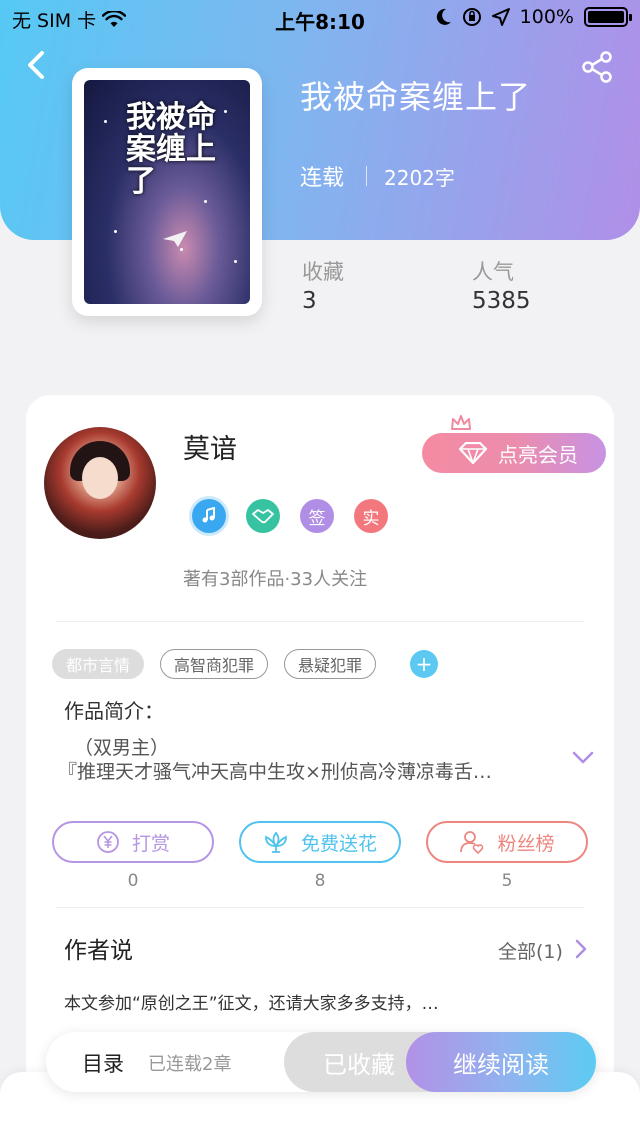  I want to click on author-say-title: 作者说, so click(98, 951).